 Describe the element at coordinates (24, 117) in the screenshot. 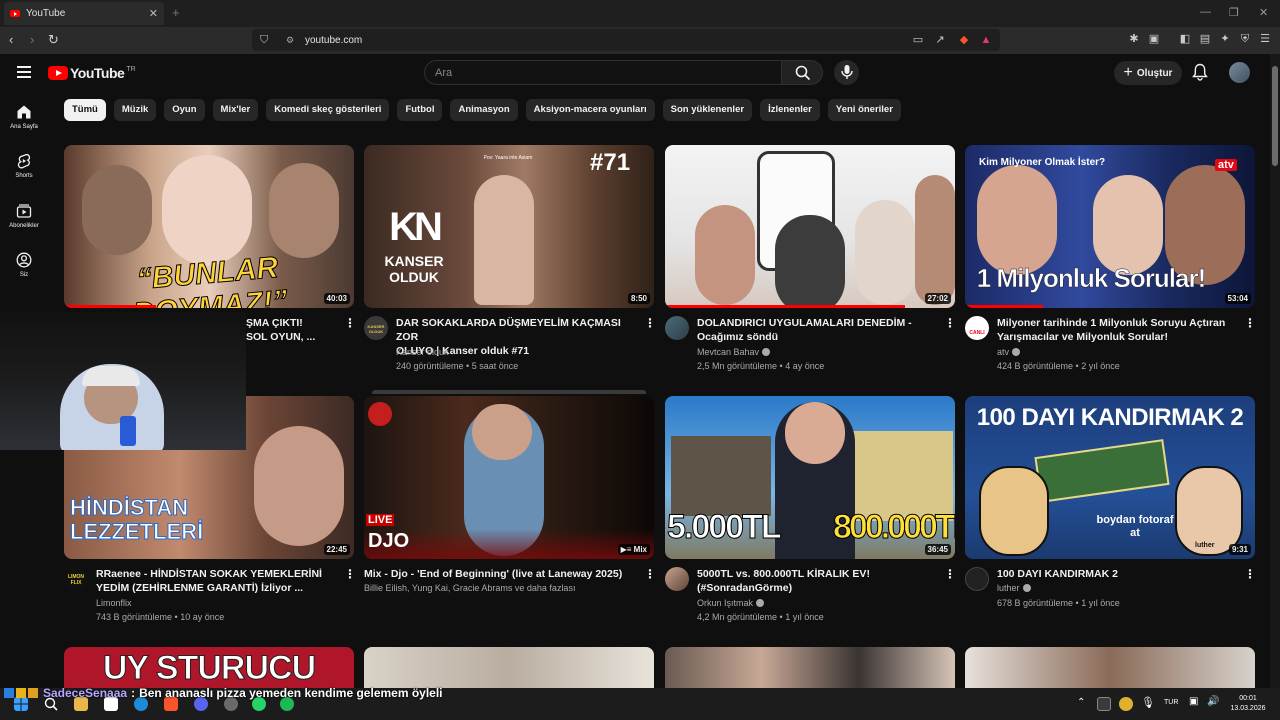

I see `sidebar-item-home: Ana Sayfa` at that location.